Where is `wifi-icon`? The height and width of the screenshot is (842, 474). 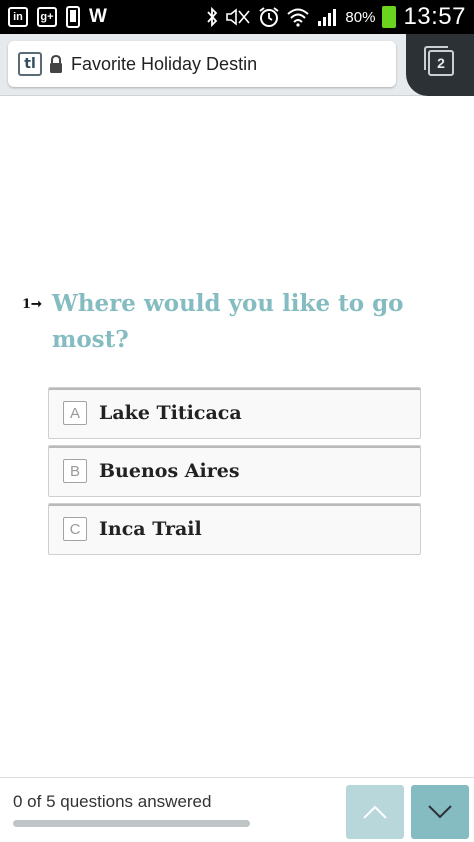
wifi-icon is located at coordinates (298, 17).